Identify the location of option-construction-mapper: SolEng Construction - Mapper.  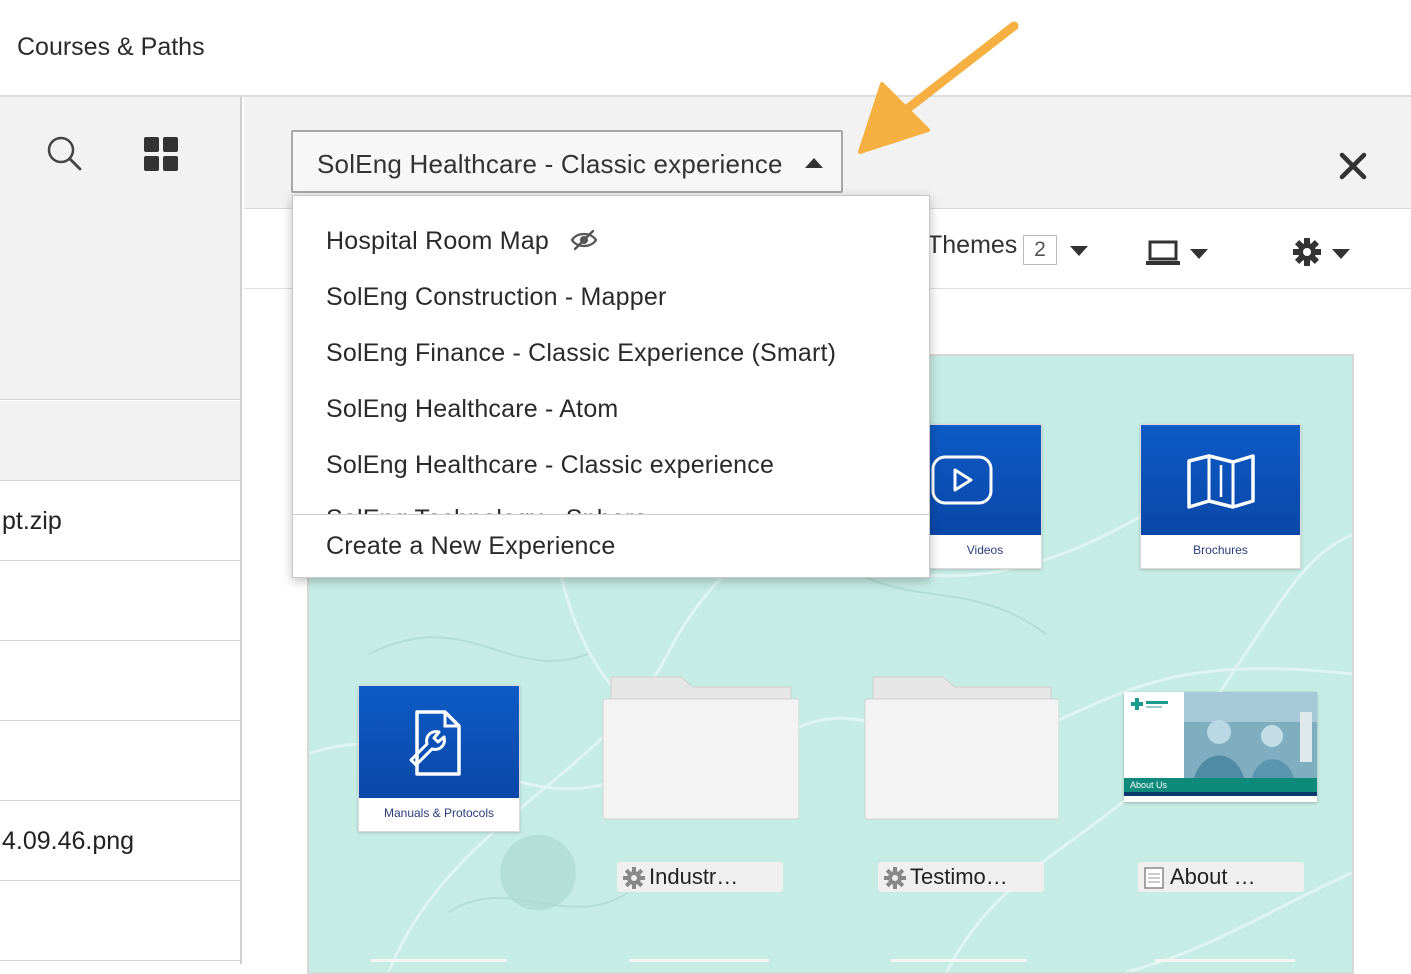
(496, 297).